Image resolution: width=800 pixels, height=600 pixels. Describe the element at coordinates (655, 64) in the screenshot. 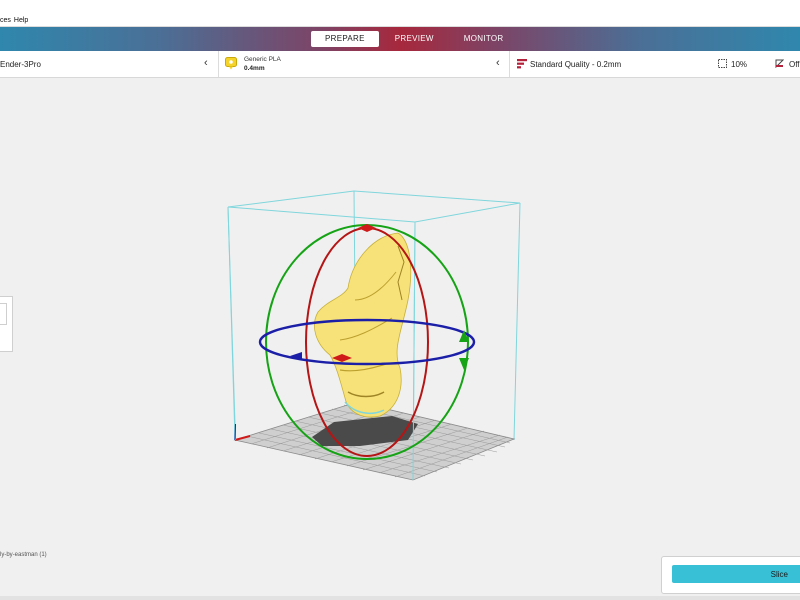

I see `print-settings-selector: Standard Quality - 0.2mm 10% Off` at that location.